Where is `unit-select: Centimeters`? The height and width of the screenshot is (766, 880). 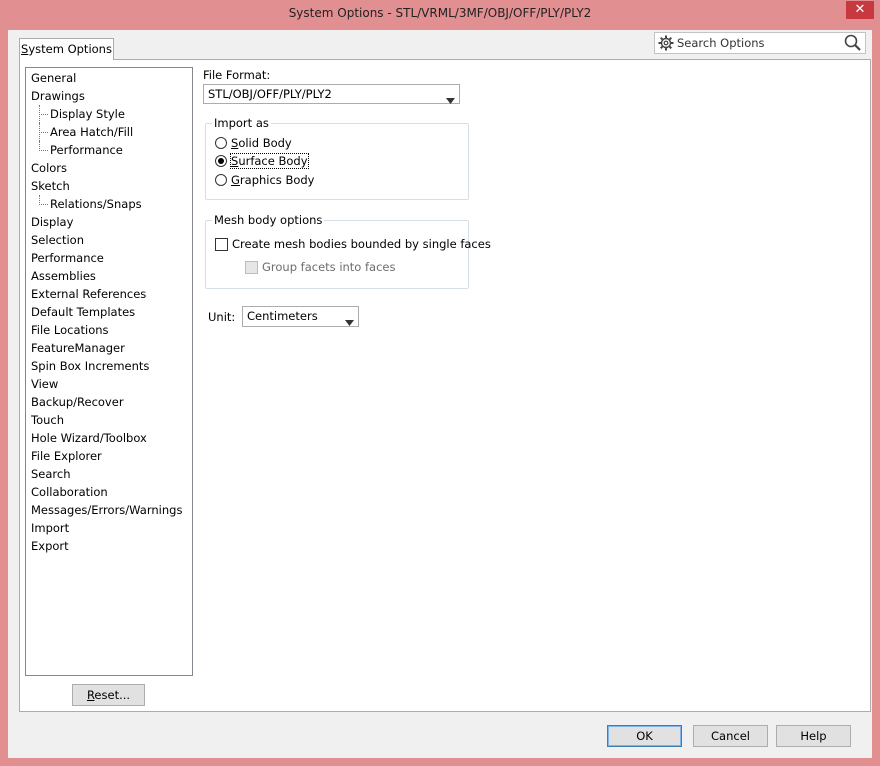
unit-select: Centimeters is located at coordinates (300, 316).